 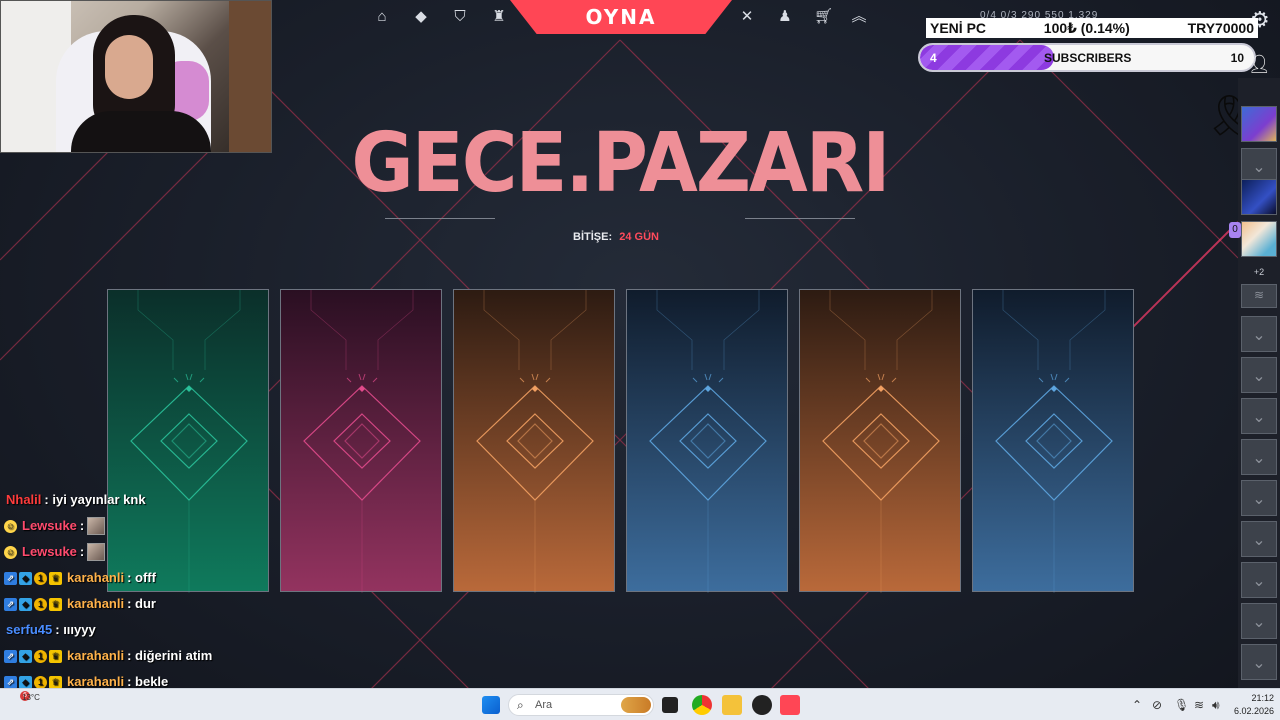 I want to click on agent-contracts-icon: ♟, so click(x=785, y=17).